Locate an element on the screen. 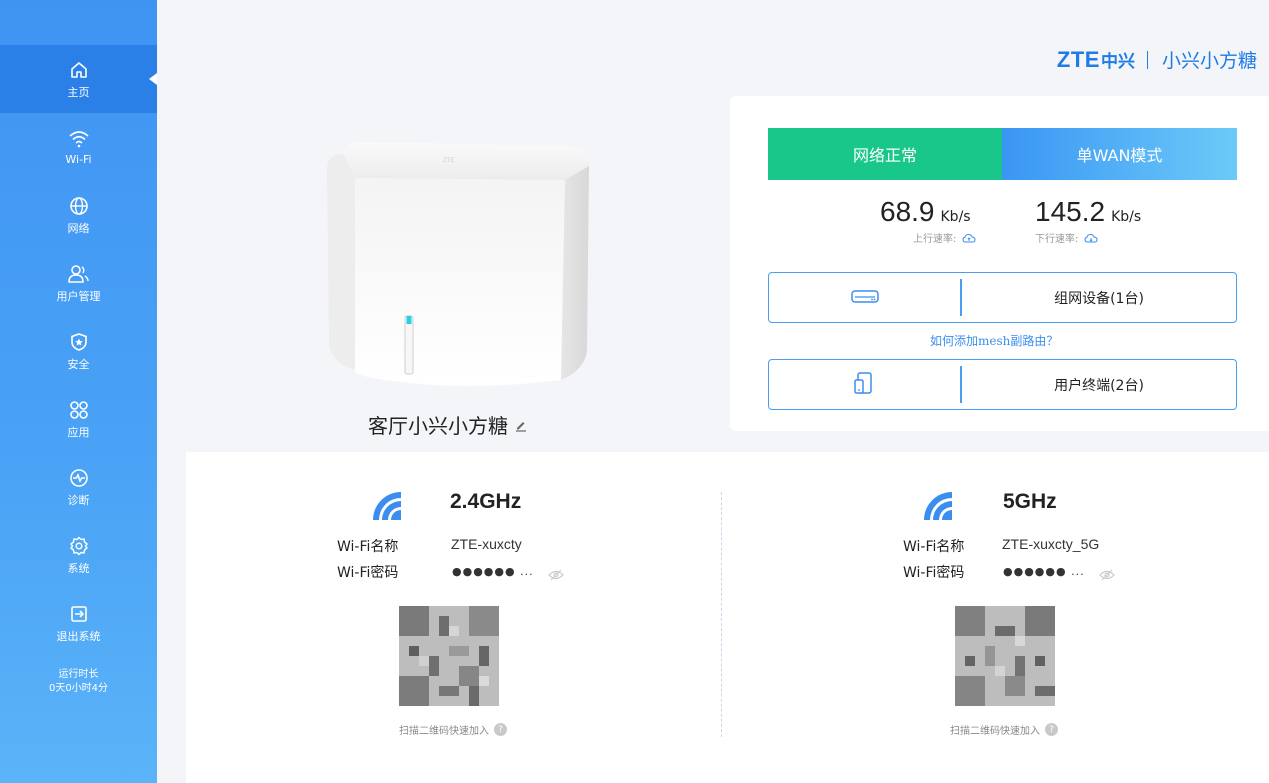 This screenshot has height=783, width=1269. brand-logo: ZTE 中兴 小兴小方糖 is located at coordinates (1157, 59).